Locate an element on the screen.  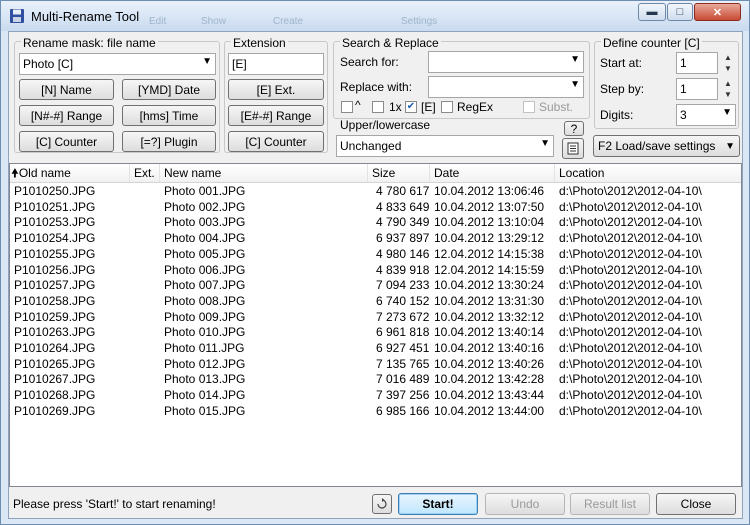
cell-new: Photo 003.JPG is located at coordinates (205, 222).